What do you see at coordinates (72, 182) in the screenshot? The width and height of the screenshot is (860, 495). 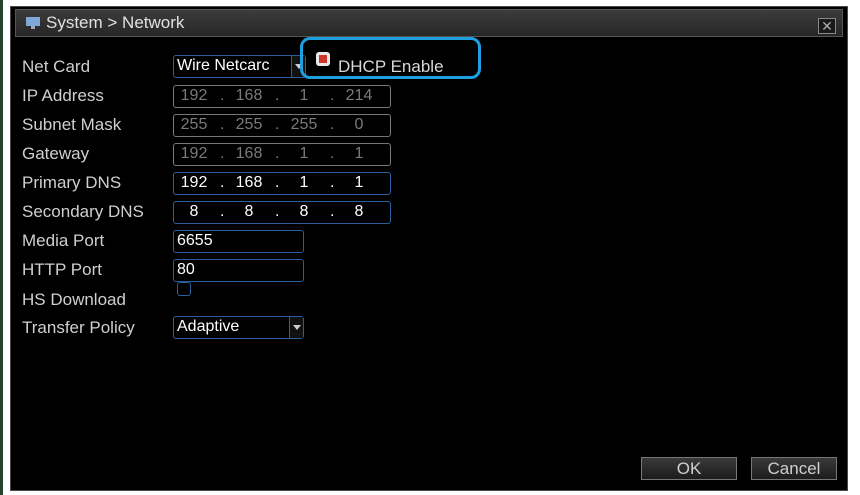 I see `primary-dns-label: Primary DNS` at bounding box center [72, 182].